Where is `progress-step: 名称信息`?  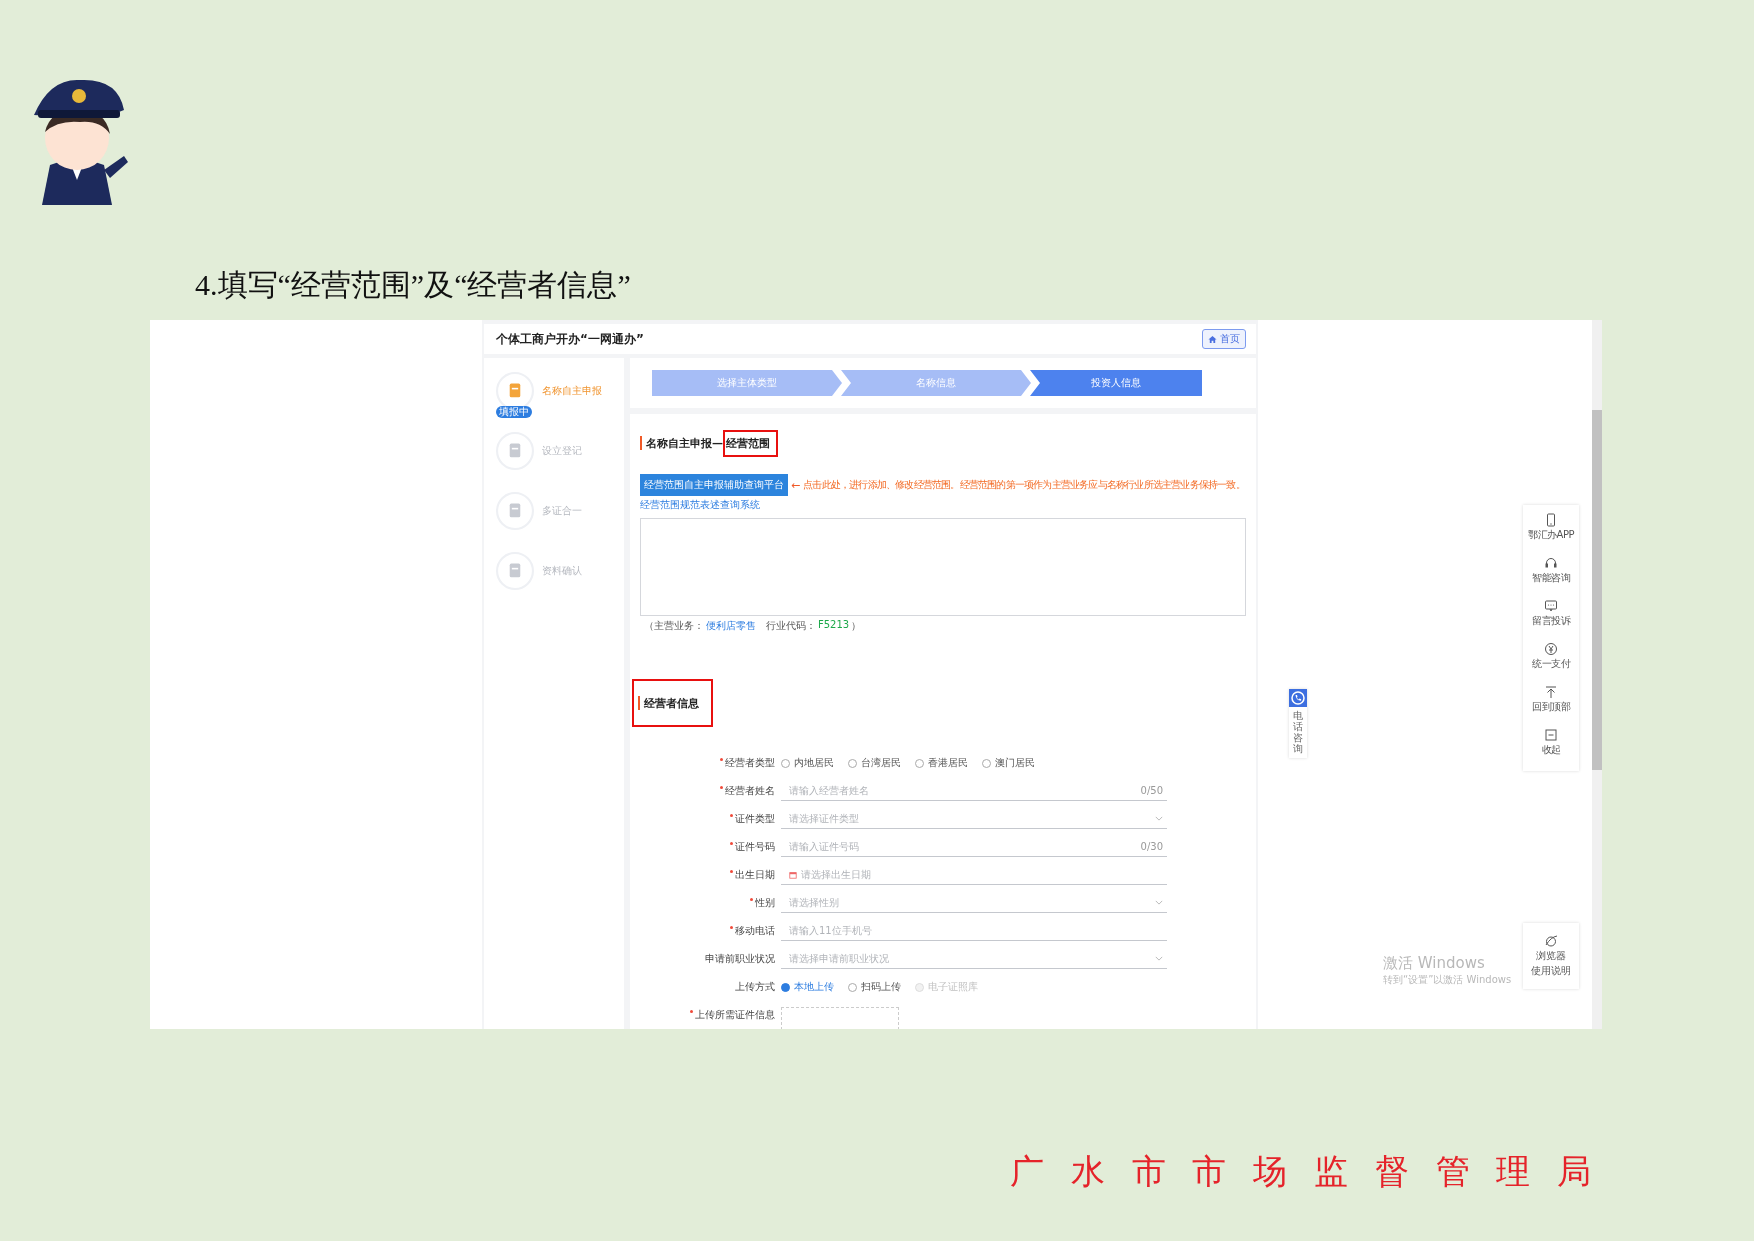 progress-step: 名称信息 is located at coordinates (936, 383).